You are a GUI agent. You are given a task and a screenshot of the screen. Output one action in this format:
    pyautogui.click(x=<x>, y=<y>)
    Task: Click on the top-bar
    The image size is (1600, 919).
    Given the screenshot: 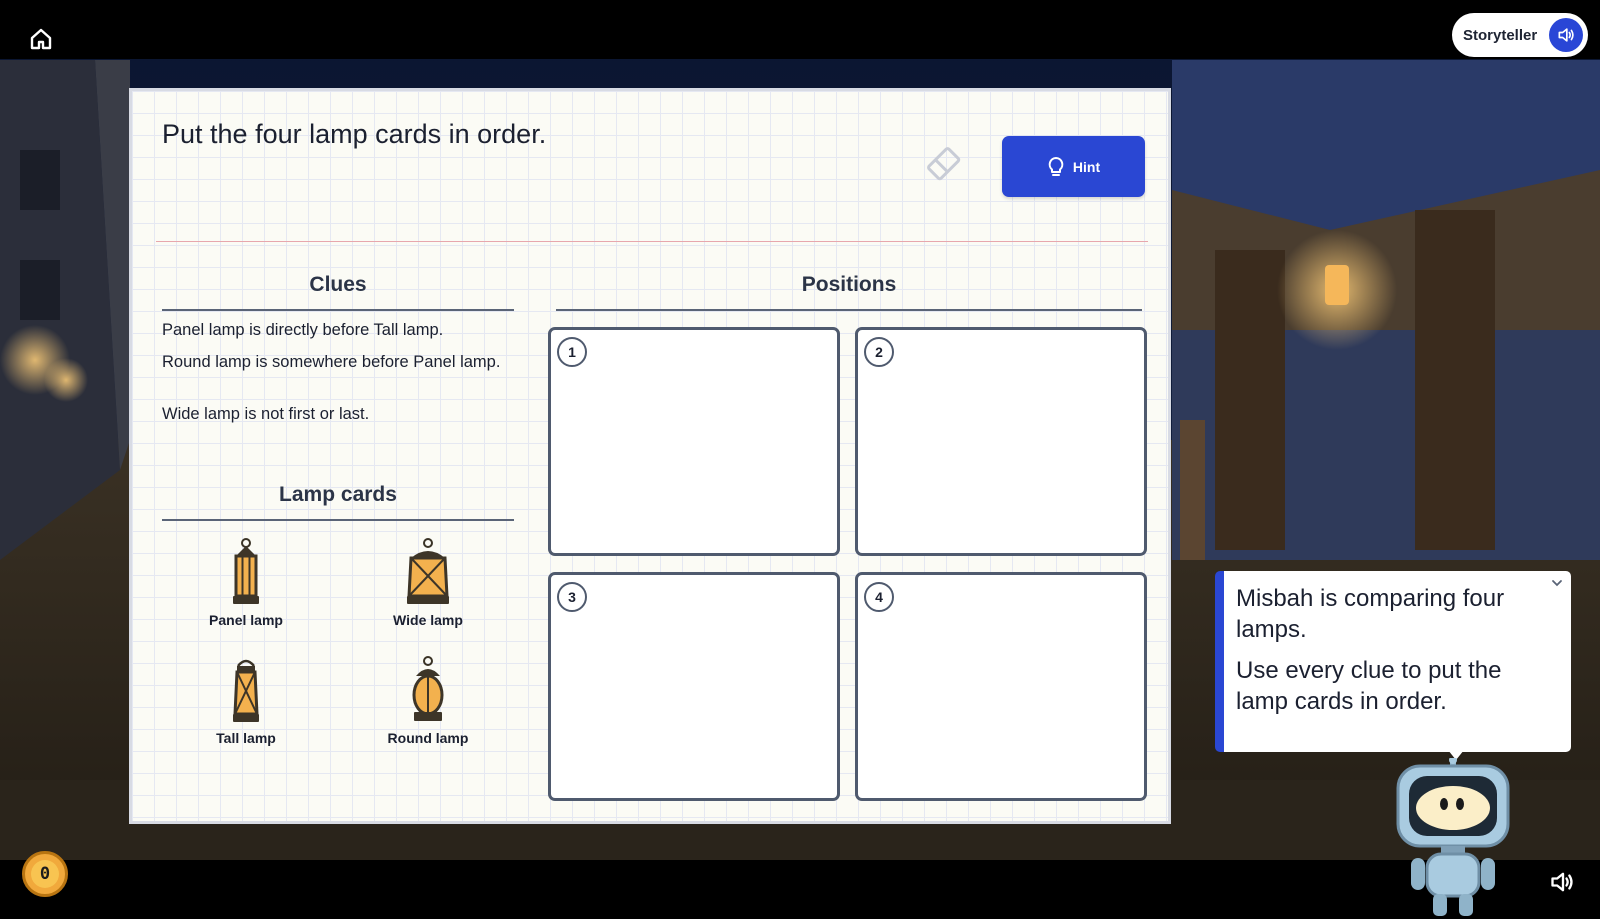 What is the action you would take?
    pyautogui.click(x=800, y=29)
    